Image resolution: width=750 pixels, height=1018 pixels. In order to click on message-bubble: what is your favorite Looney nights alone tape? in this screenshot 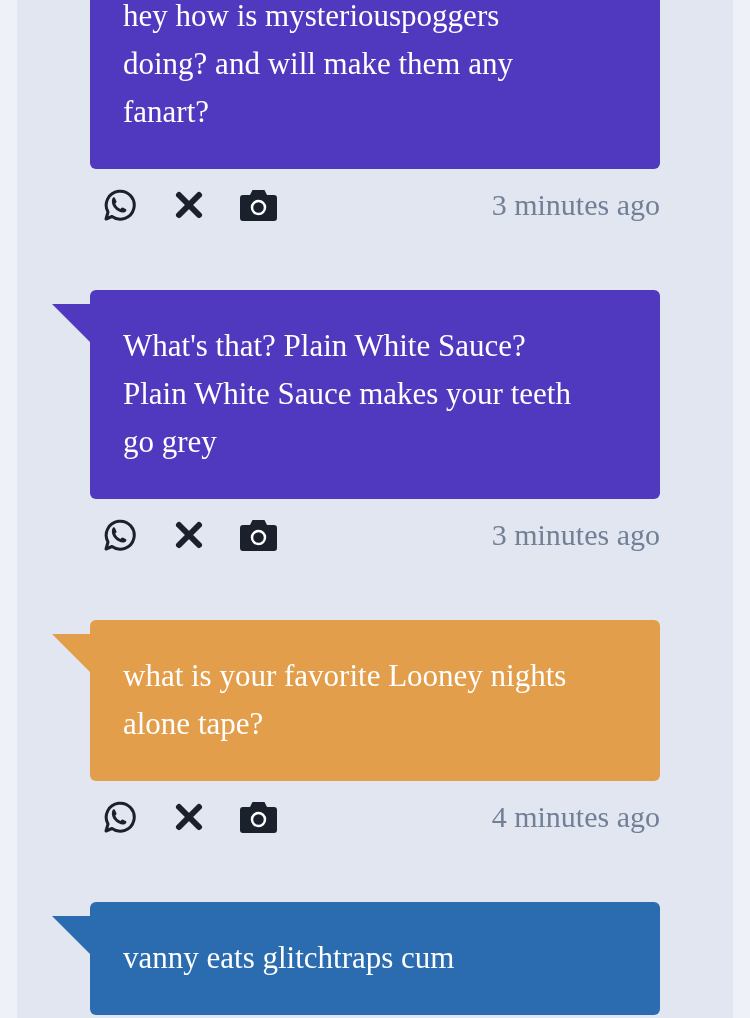, I will do `click(375, 700)`.